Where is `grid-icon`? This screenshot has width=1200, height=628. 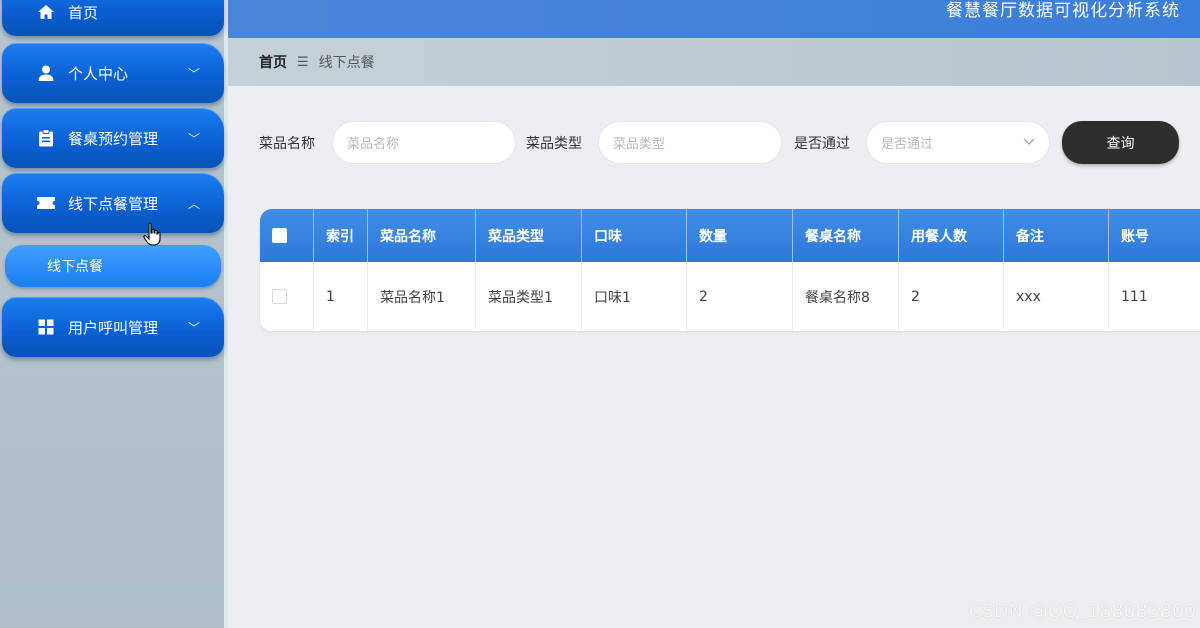 grid-icon is located at coordinates (46, 327).